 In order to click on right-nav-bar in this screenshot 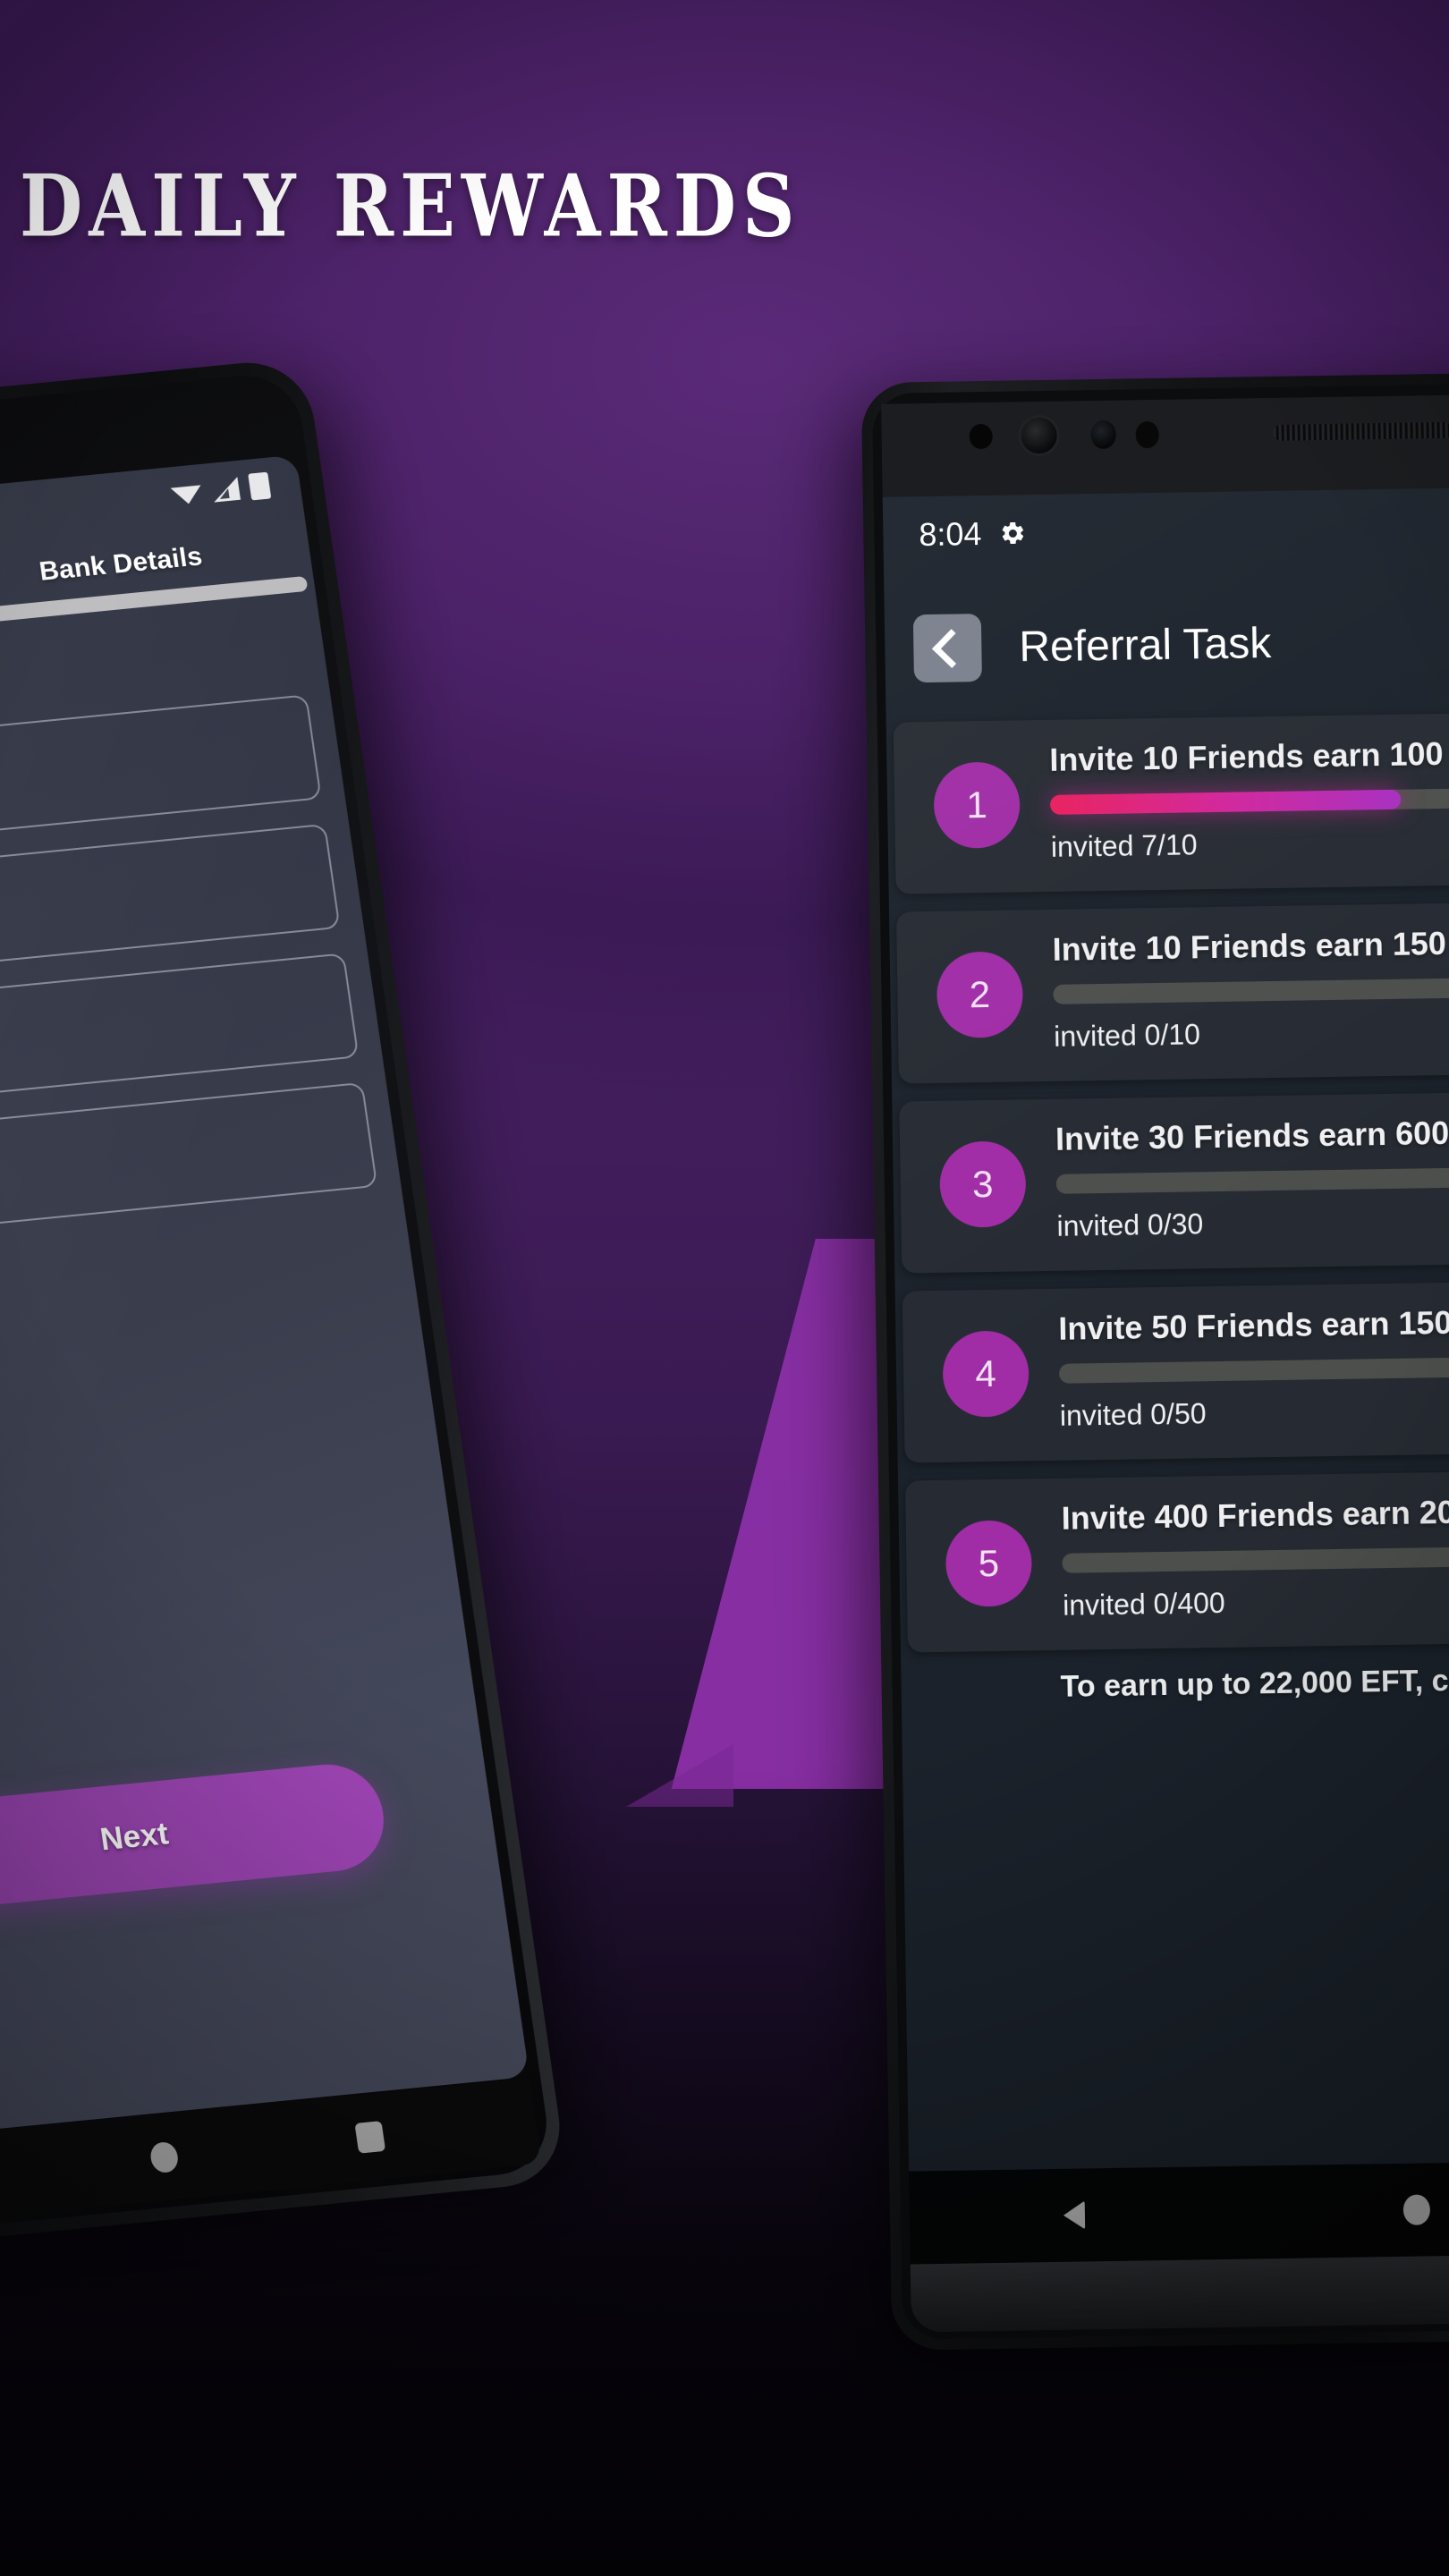, I will do `click(1179, 2212)`.